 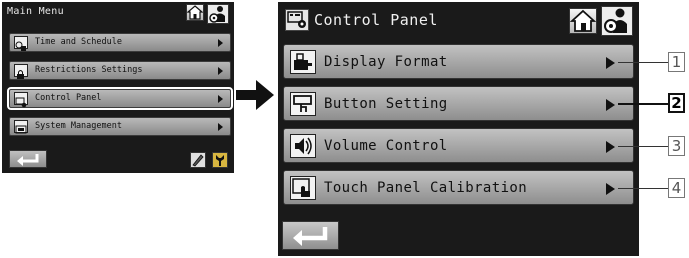 What do you see at coordinates (426, 188) in the screenshot?
I see `menu-item-label: Touch Panel Calibration` at bounding box center [426, 188].